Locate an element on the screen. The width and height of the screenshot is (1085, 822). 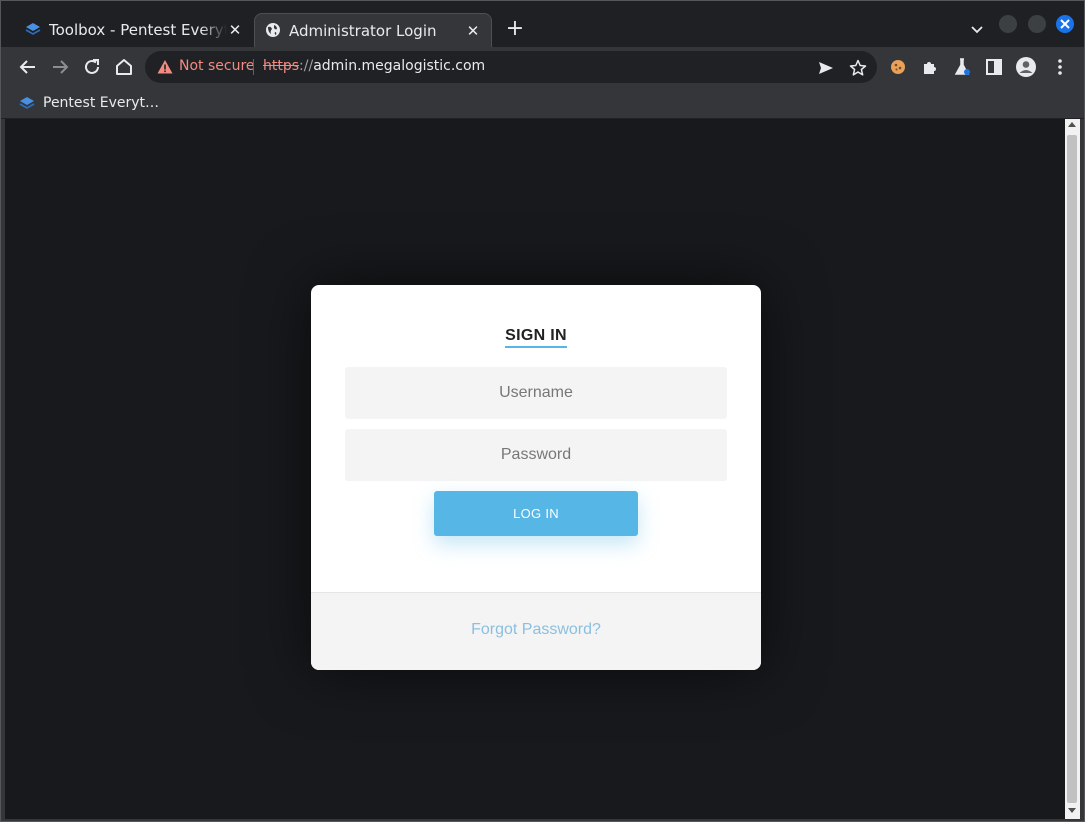
side-panel-icon is located at coordinates (994, 67).